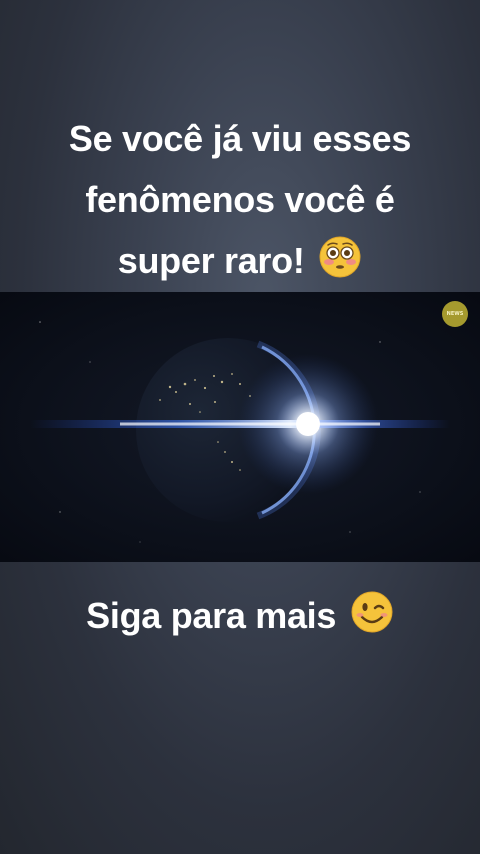 Image resolution: width=480 pixels, height=854 pixels. Describe the element at coordinates (211, 260) in the screenshot. I see `top-caption-line-3-text: super raro!` at that location.